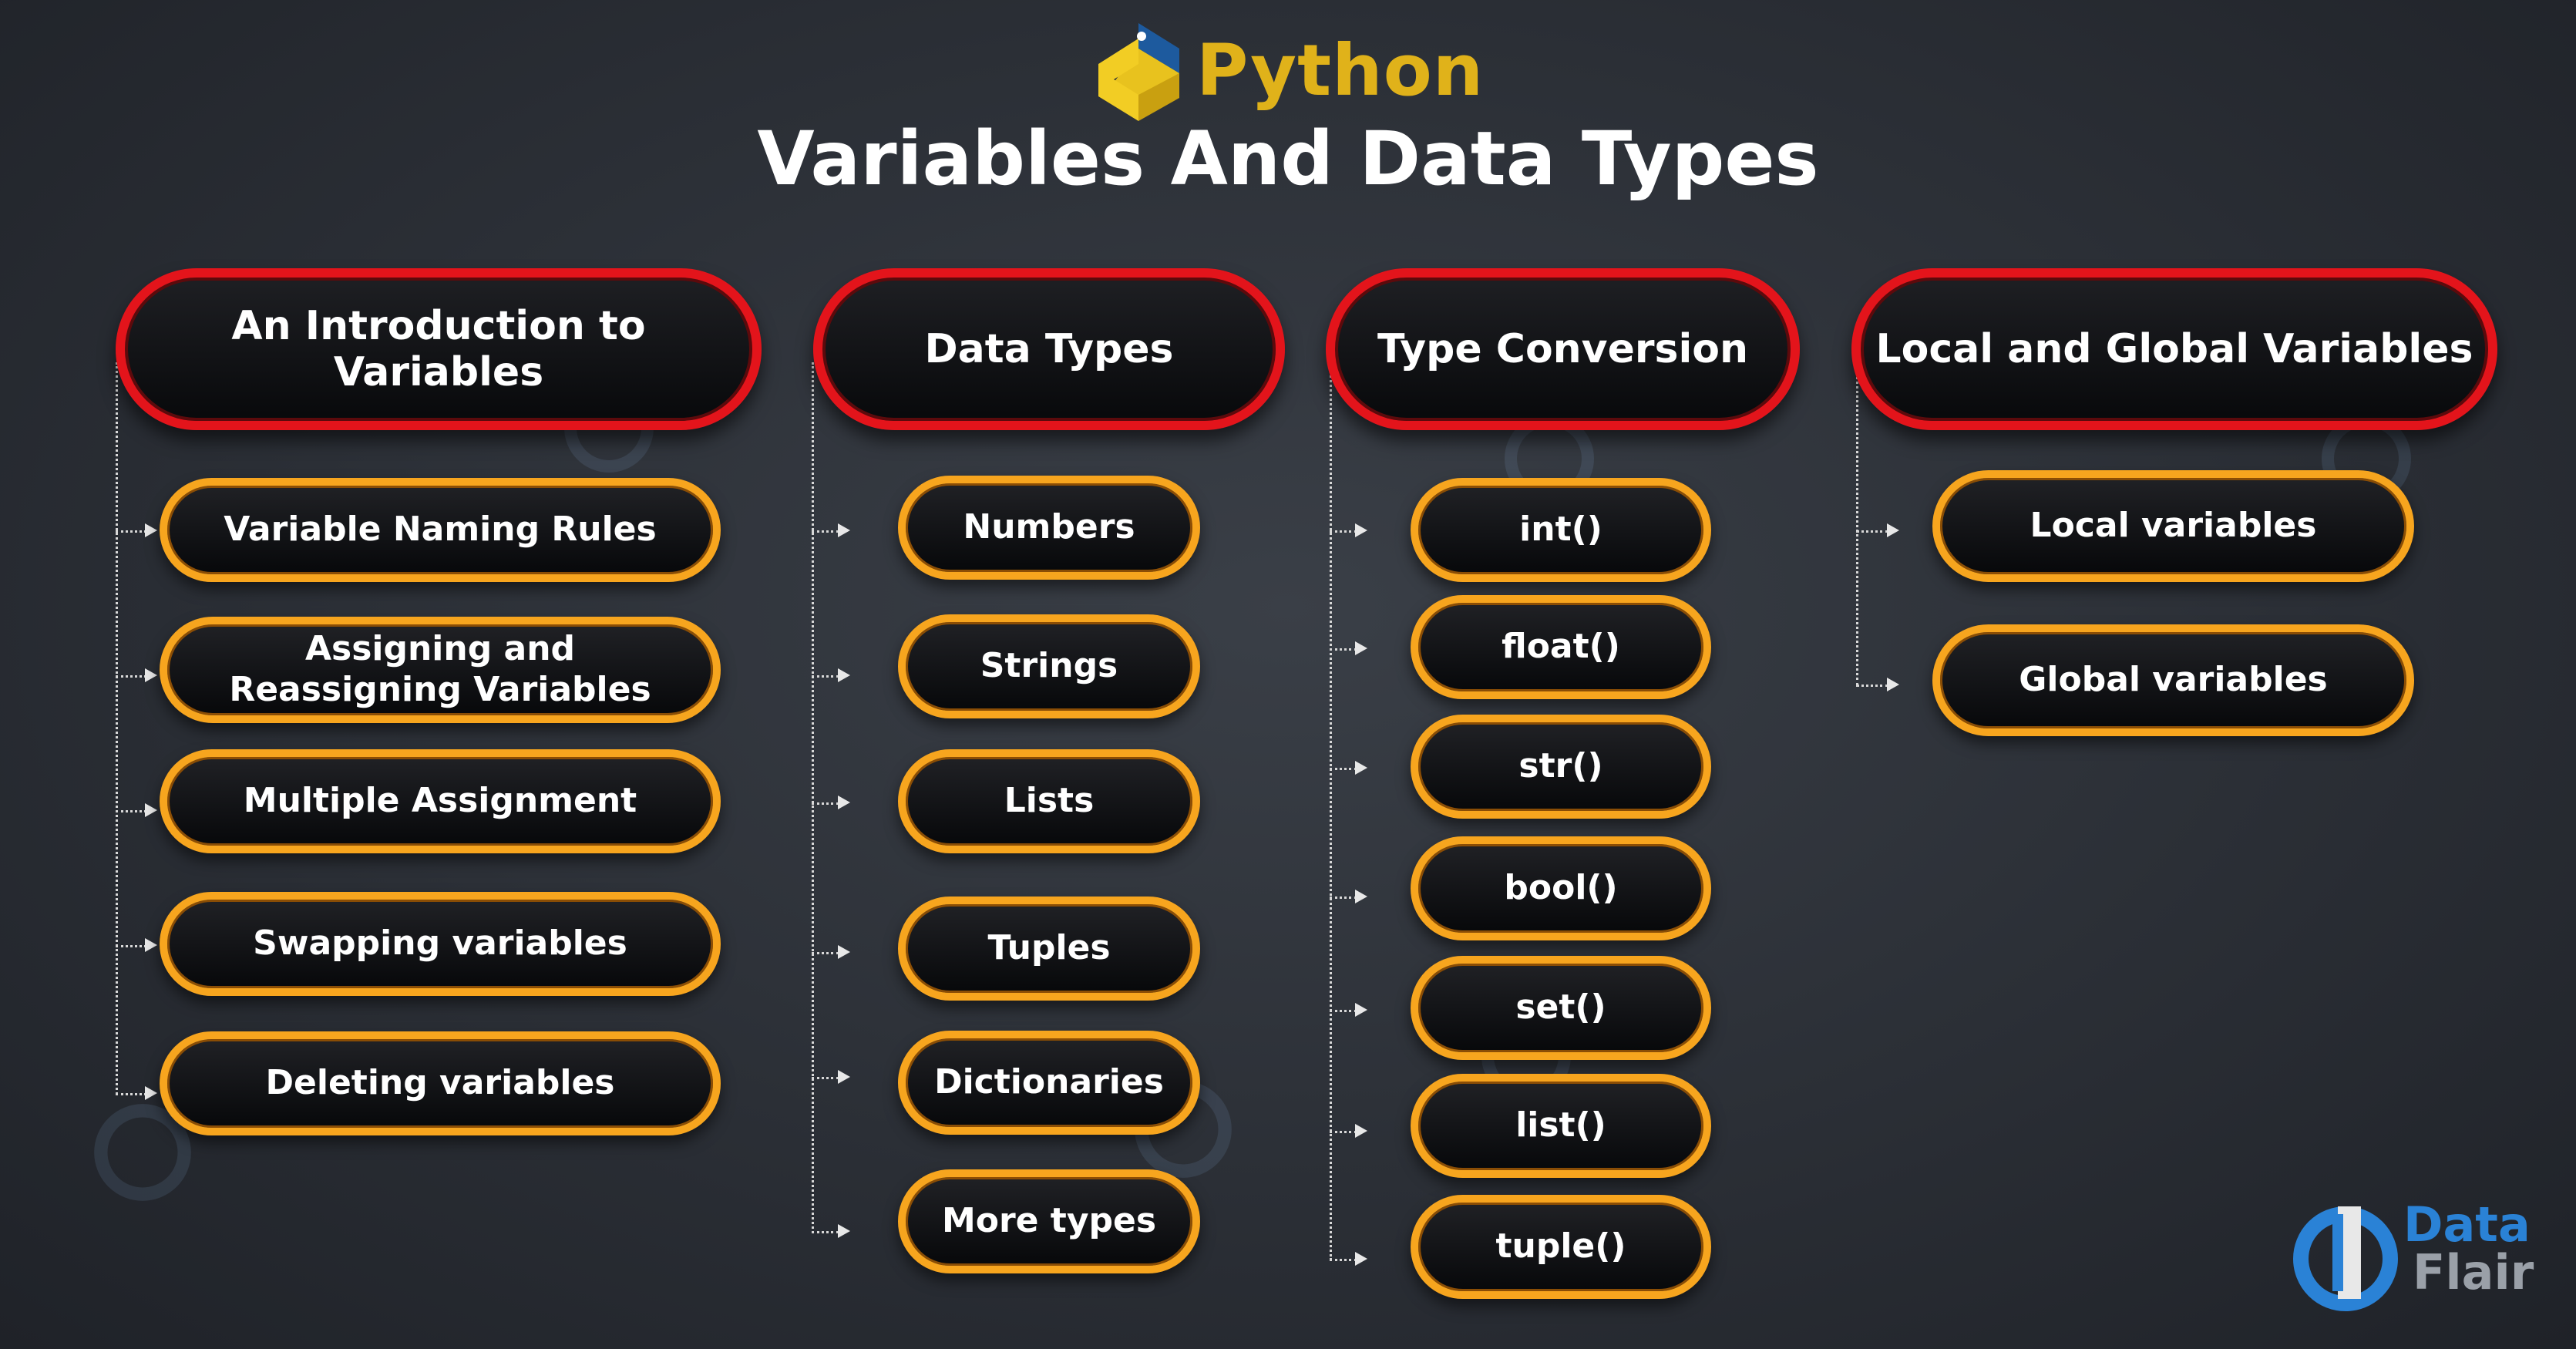 The width and height of the screenshot is (2576, 1349). I want to click on dataflair-word-flair: Flair, so click(2473, 1272).